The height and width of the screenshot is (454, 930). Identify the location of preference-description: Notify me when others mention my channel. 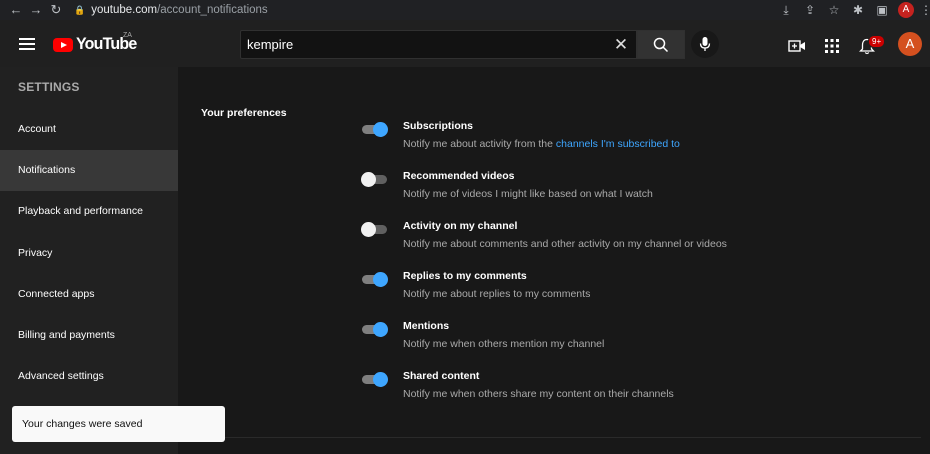
(504, 344).